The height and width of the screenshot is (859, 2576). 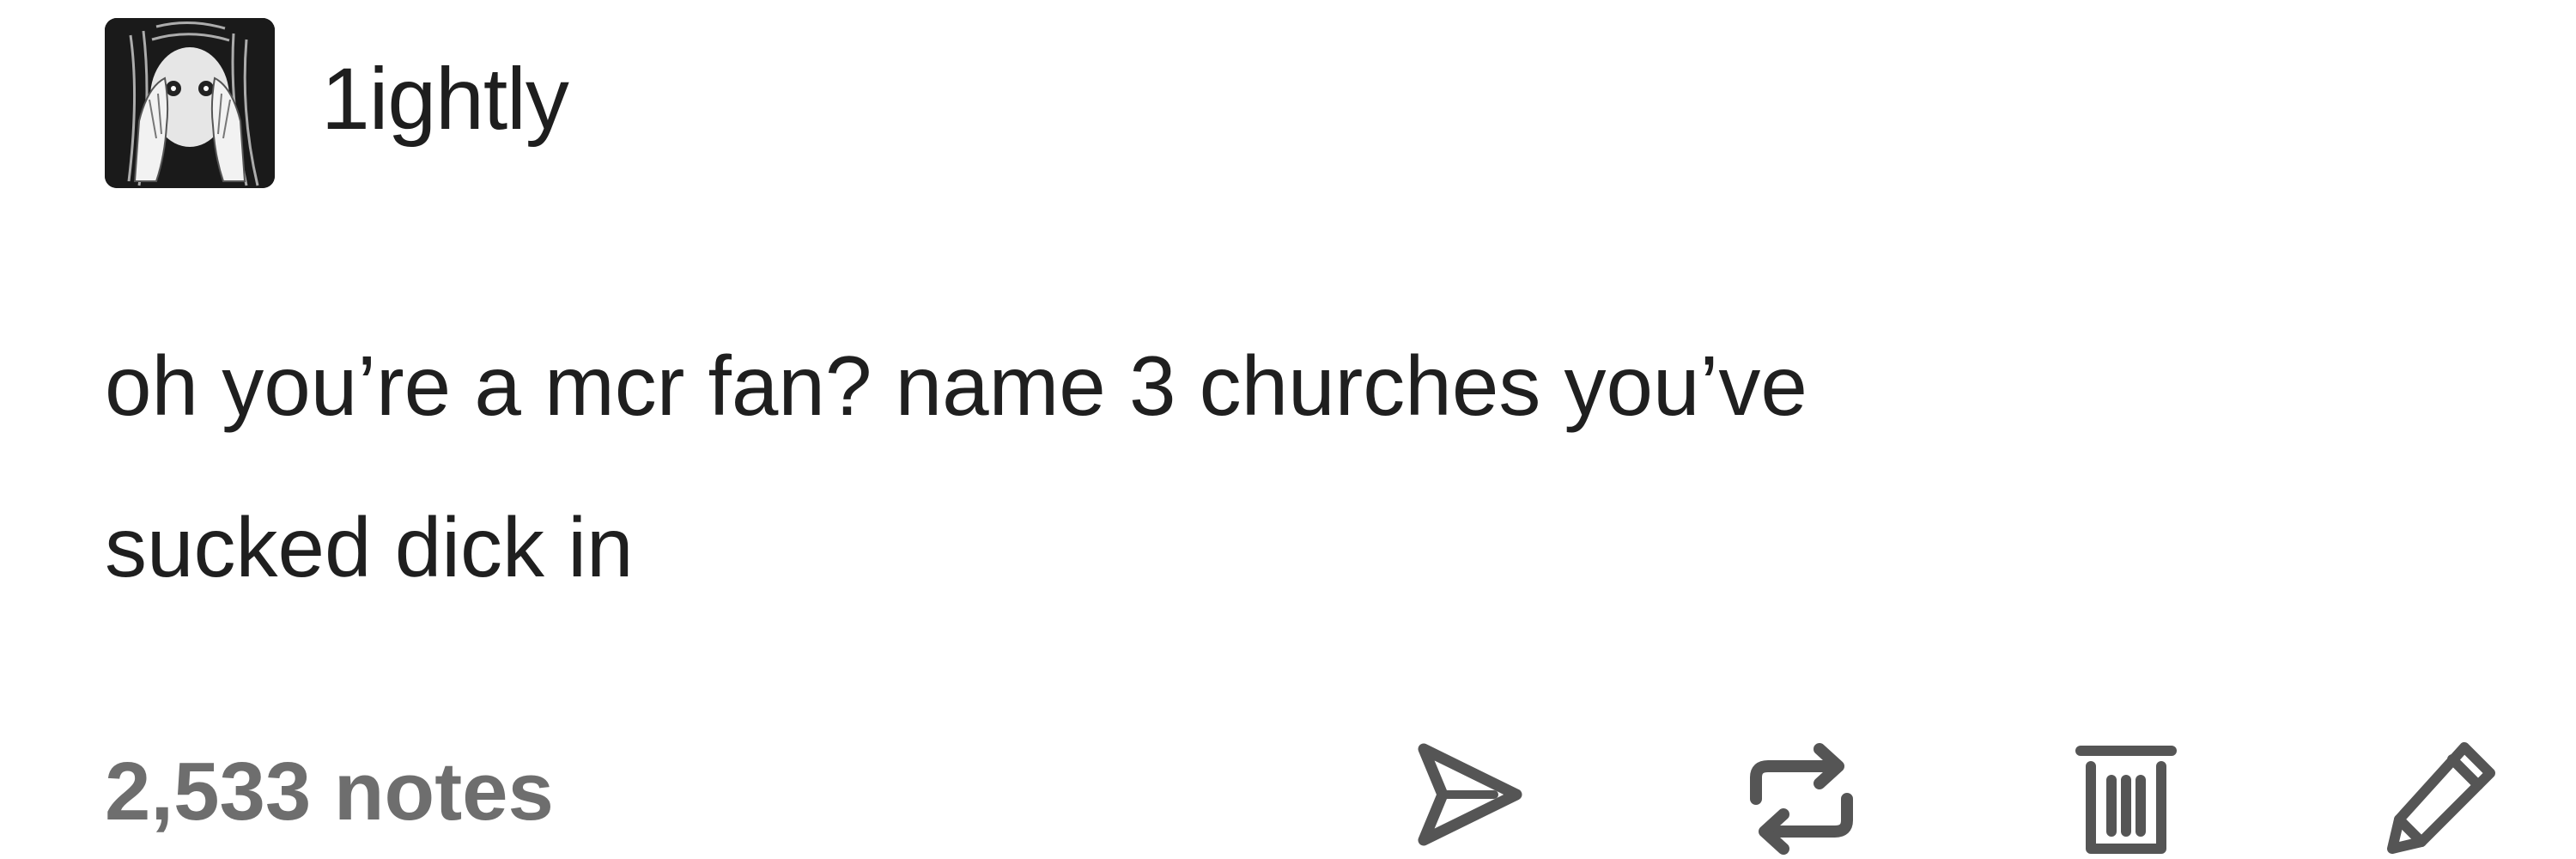 I want to click on send-icon, so click(x=1470, y=794).